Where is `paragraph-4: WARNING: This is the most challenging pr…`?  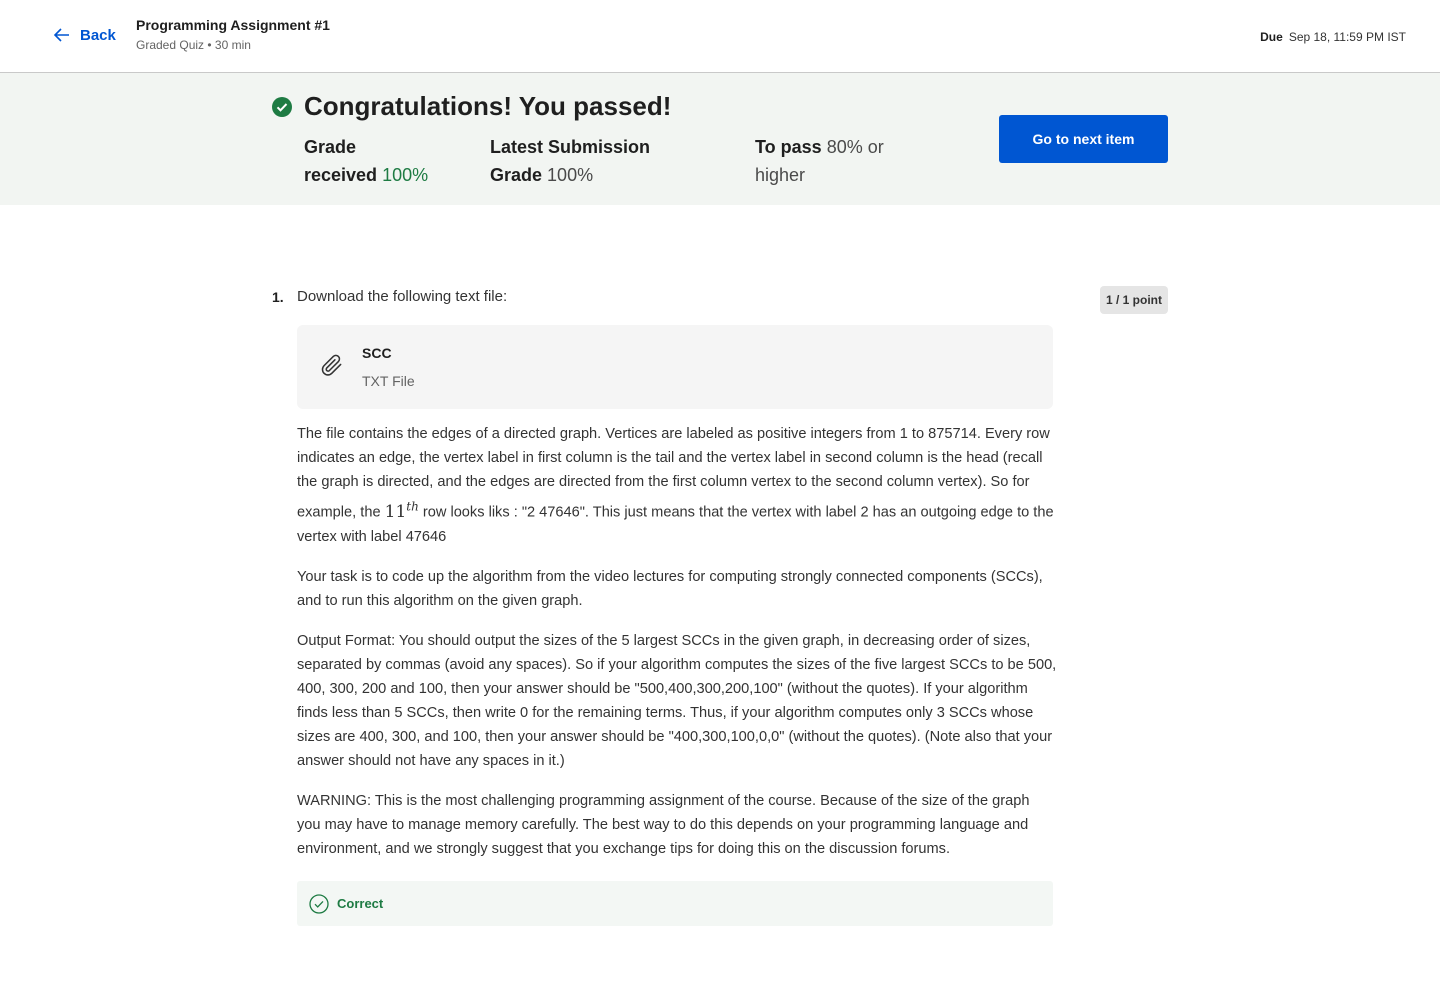
paragraph-4: WARNING: This is the most challenging pr… is located at coordinates (663, 824).